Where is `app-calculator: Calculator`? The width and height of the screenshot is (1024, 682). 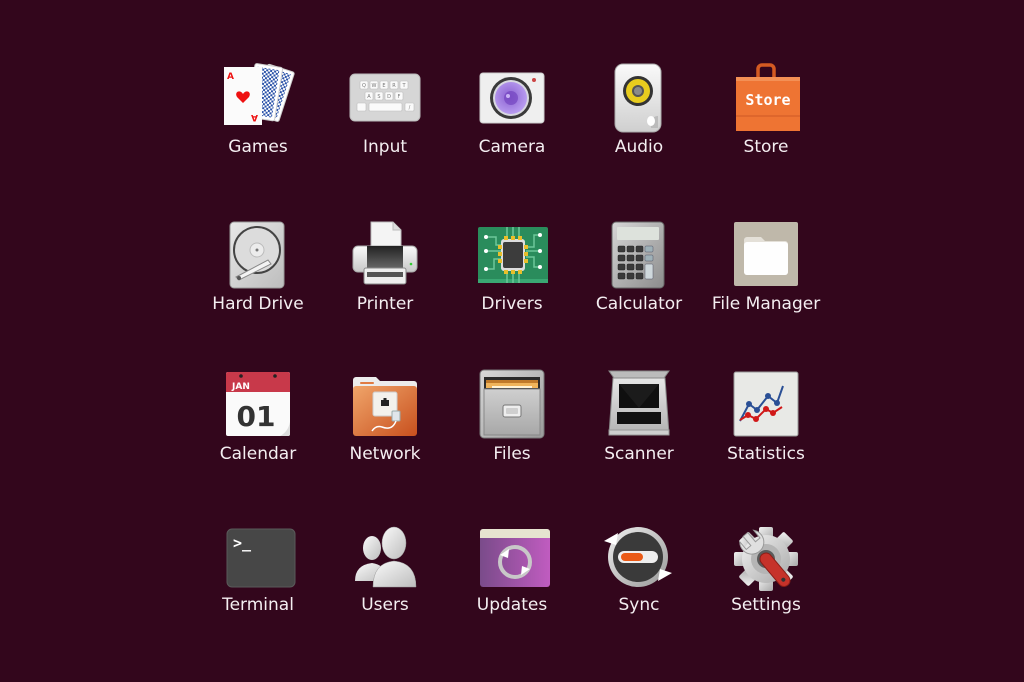
app-calculator: Calculator is located at coordinates (639, 279).